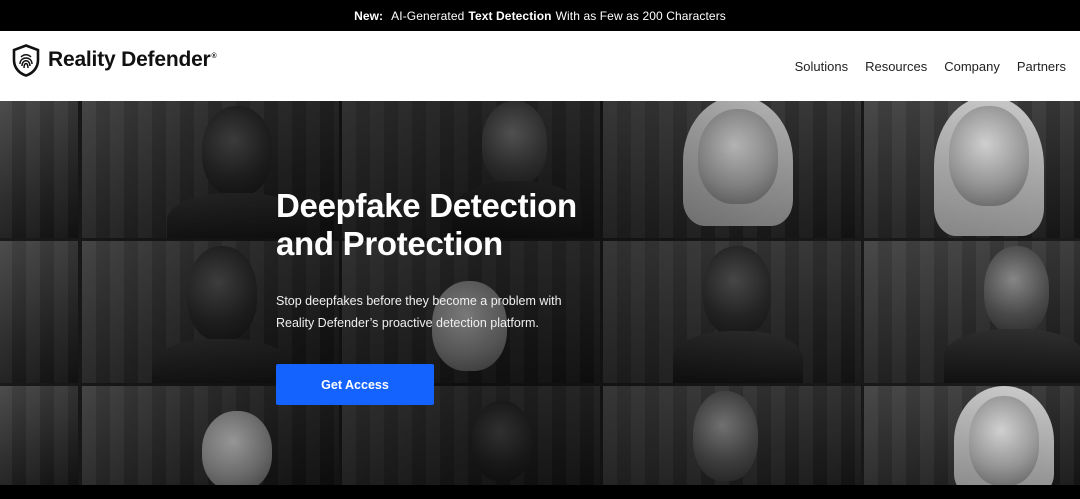 The height and width of the screenshot is (499, 1080). I want to click on nav-item-partners: Partners, so click(1041, 66).